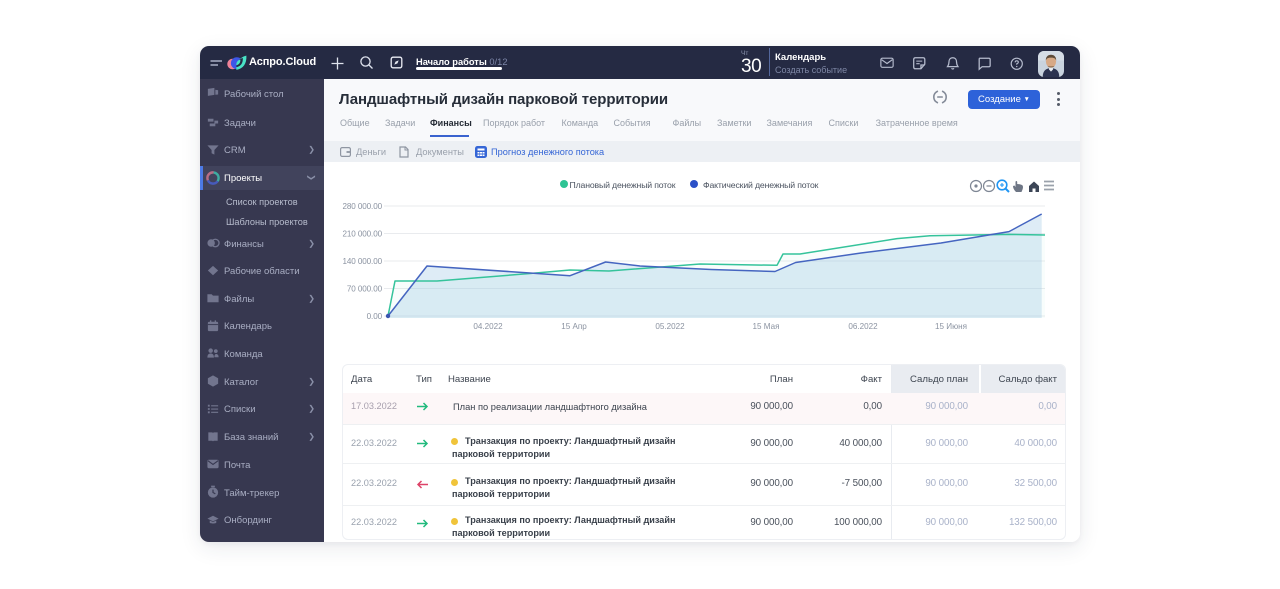 The height and width of the screenshot is (589, 1280). Describe the element at coordinates (375, 316) in the screenshot. I see `svg-text: 0.00` at that location.